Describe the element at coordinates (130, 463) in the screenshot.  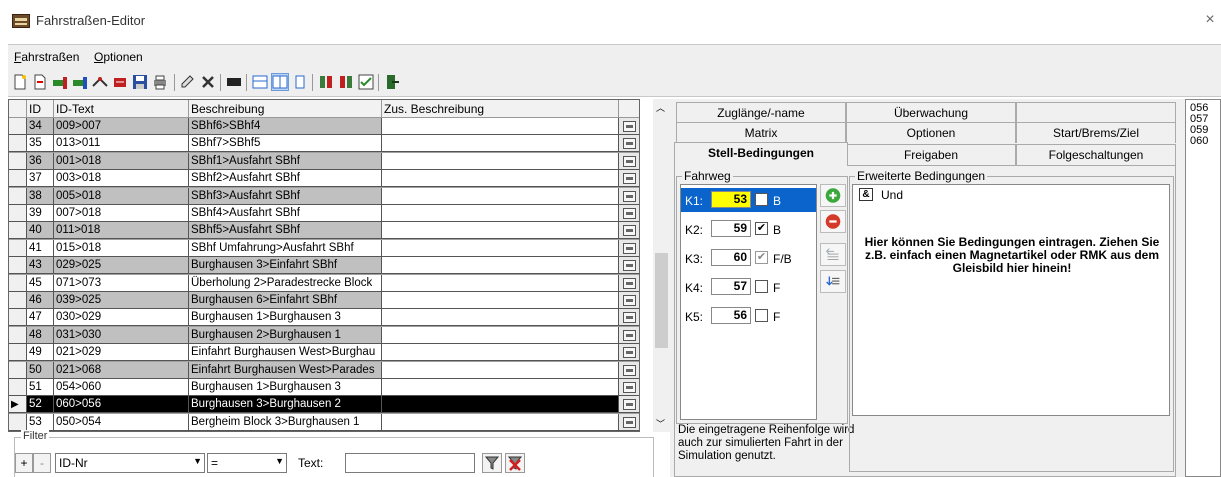
I see `filter-field-select: ID-Nr ▼` at that location.